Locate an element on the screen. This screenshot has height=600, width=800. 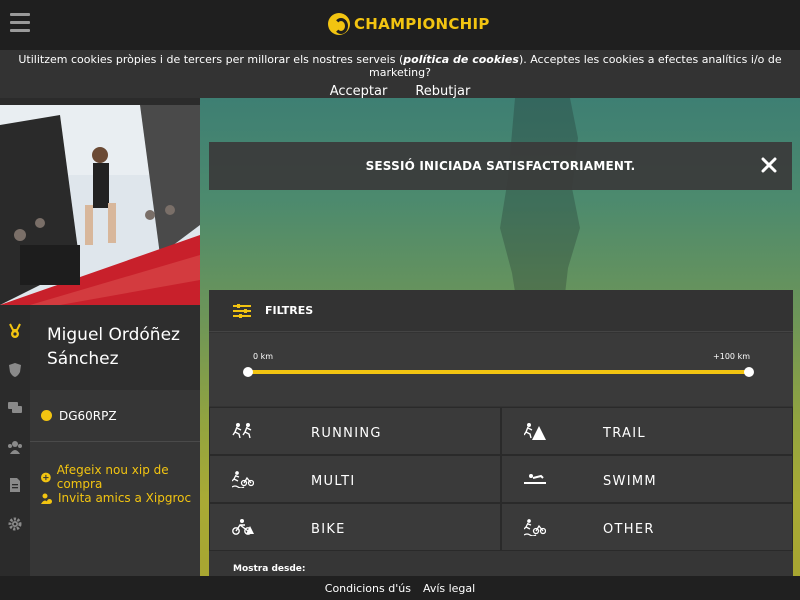
gear-icon is located at coordinates (15, 524).